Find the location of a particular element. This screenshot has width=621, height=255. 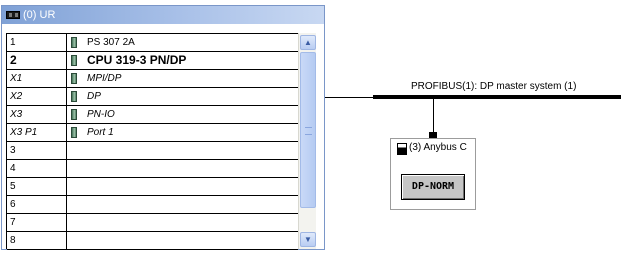

scrollbar-grip-icon is located at coordinates (308, 131).